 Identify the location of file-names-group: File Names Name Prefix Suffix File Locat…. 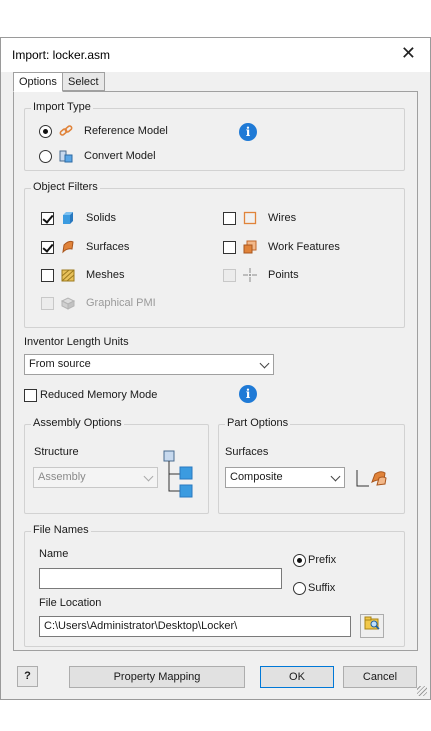
(214, 585).